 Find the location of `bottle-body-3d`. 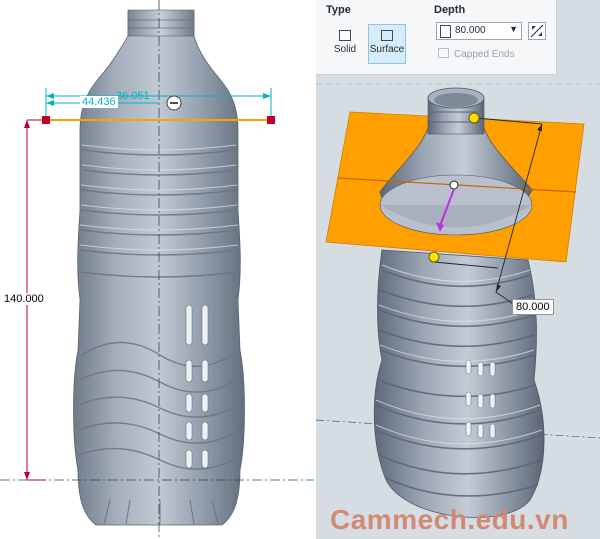

bottle-body-3d is located at coordinates (459, 383).